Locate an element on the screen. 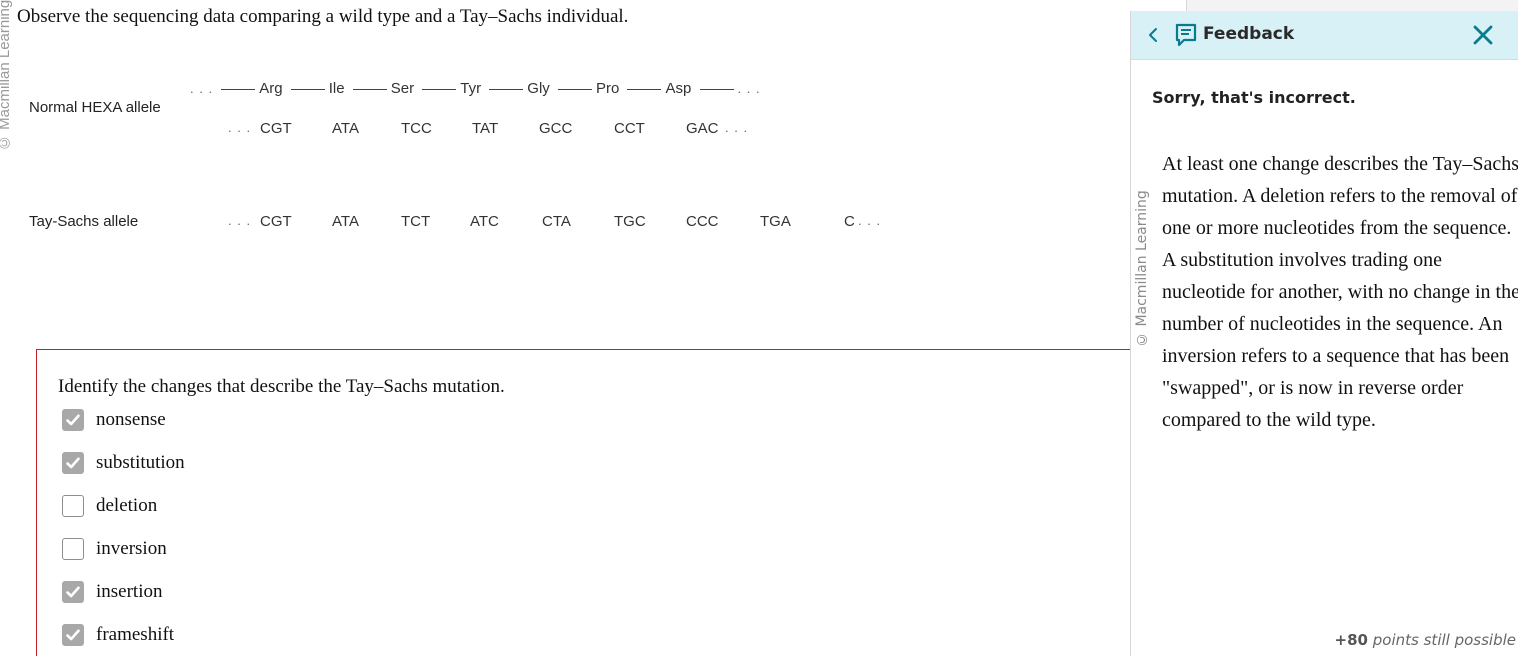 The height and width of the screenshot is (656, 1518). points-remaining: +80 points still possible is located at coordinates (1425, 640).